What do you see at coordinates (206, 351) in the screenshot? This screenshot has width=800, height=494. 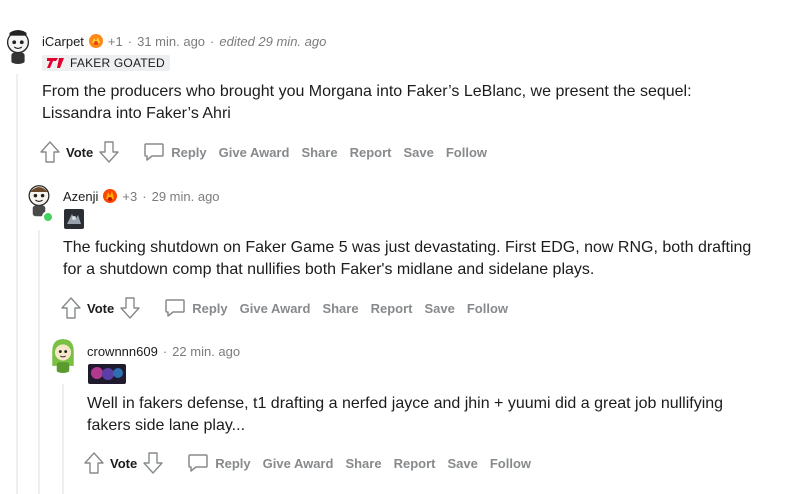 I see `timestamp: 22 min. ago` at bounding box center [206, 351].